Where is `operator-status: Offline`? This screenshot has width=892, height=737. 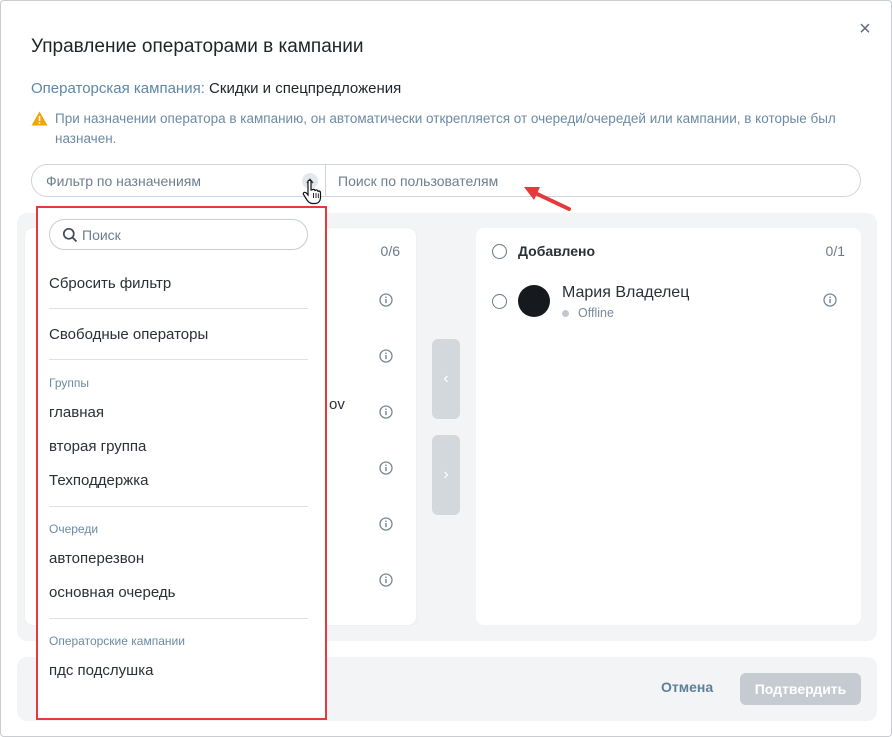
operator-status: Offline is located at coordinates (588, 313).